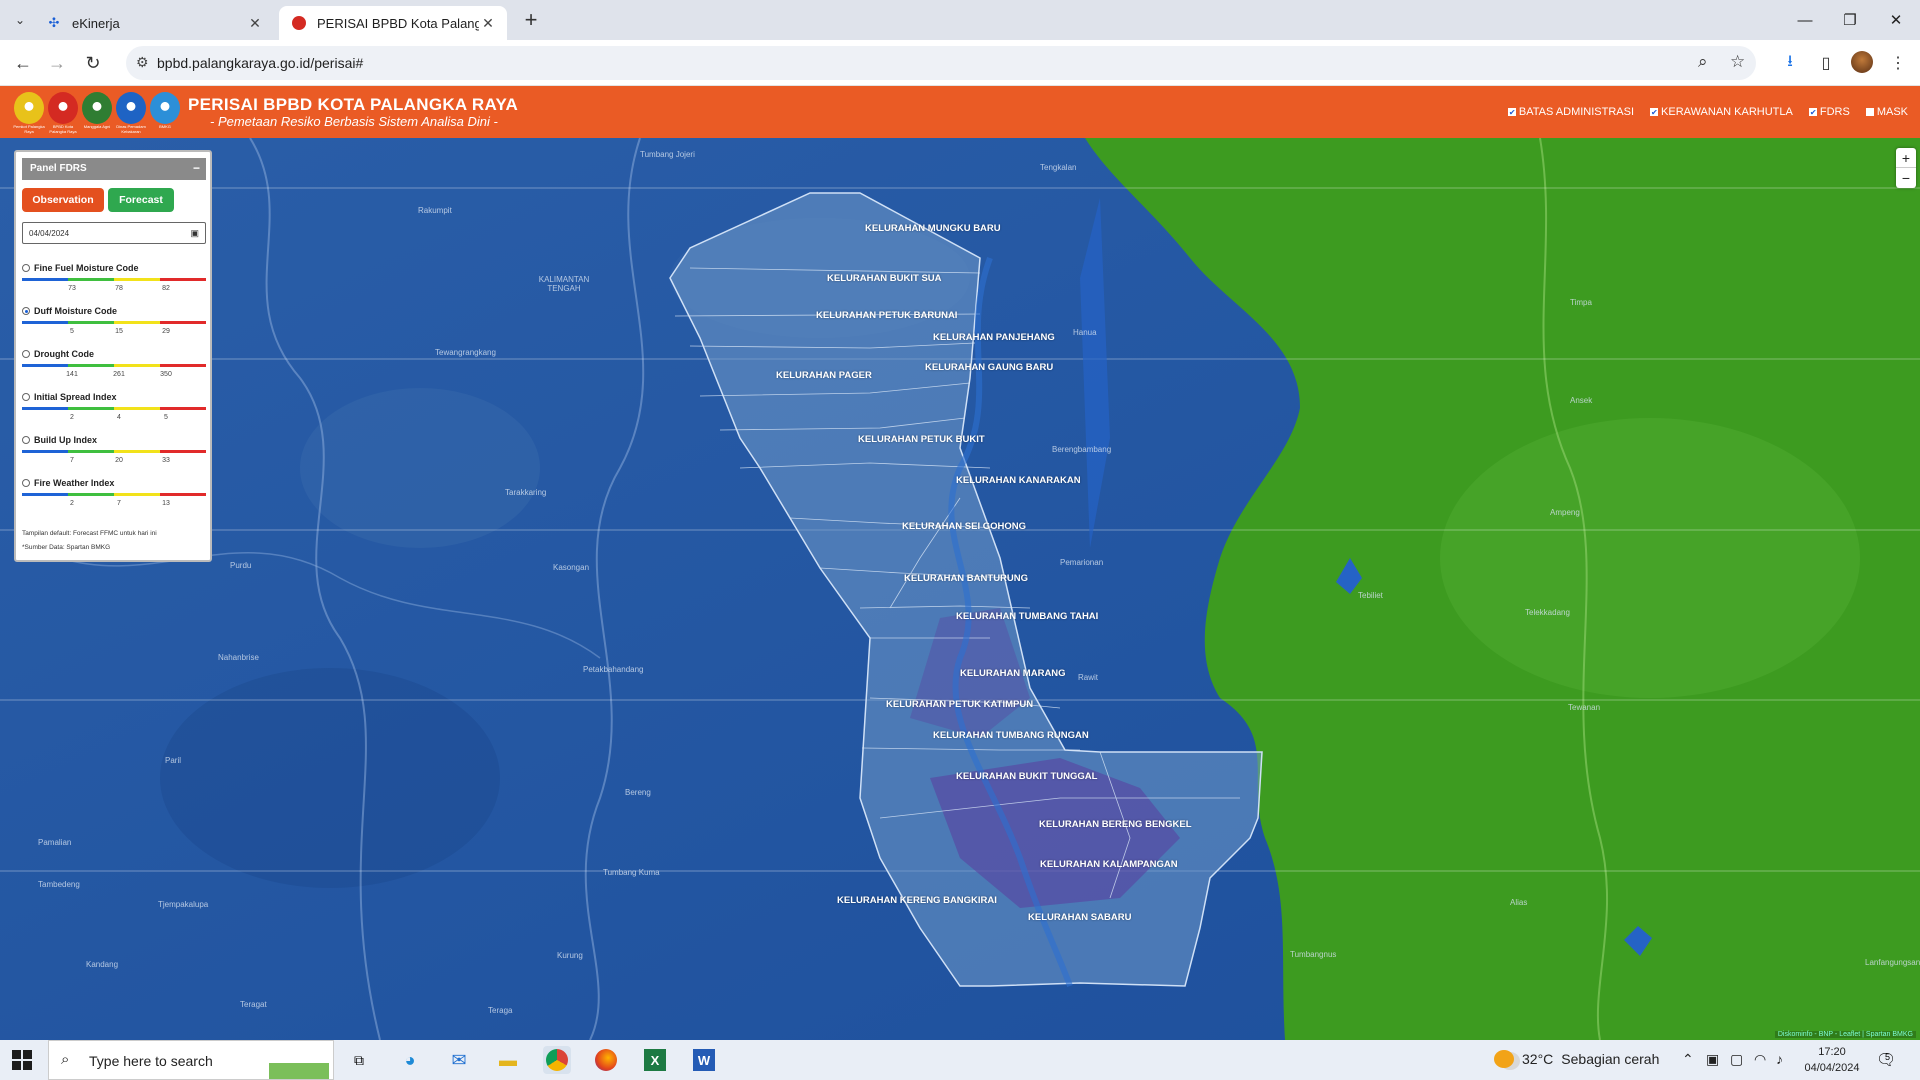  What do you see at coordinates (1736, 1059) in the screenshot?
I see `display-icon: ▢` at bounding box center [1736, 1059].